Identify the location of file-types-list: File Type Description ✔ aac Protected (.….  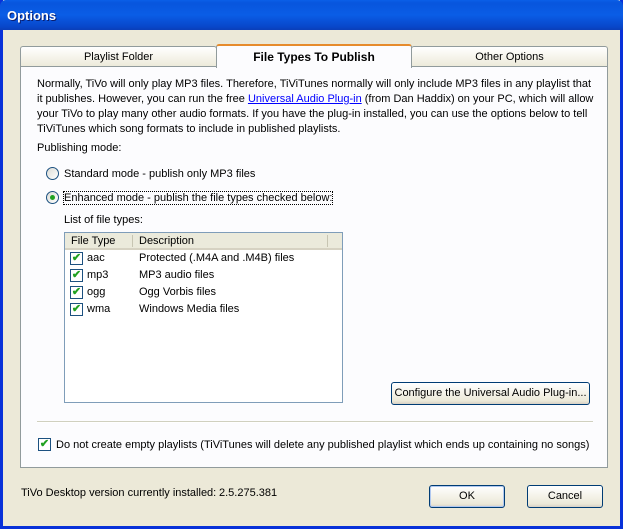
(203, 317).